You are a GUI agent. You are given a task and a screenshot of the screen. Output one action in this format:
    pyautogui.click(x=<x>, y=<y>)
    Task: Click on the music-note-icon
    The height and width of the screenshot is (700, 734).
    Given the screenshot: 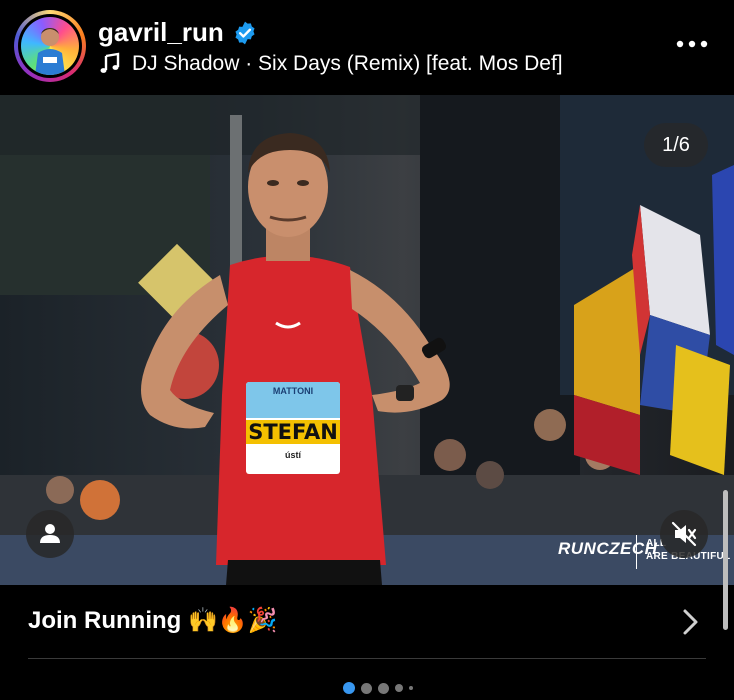 What is the action you would take?
    pyautogui.click(x=110, y=62)
    